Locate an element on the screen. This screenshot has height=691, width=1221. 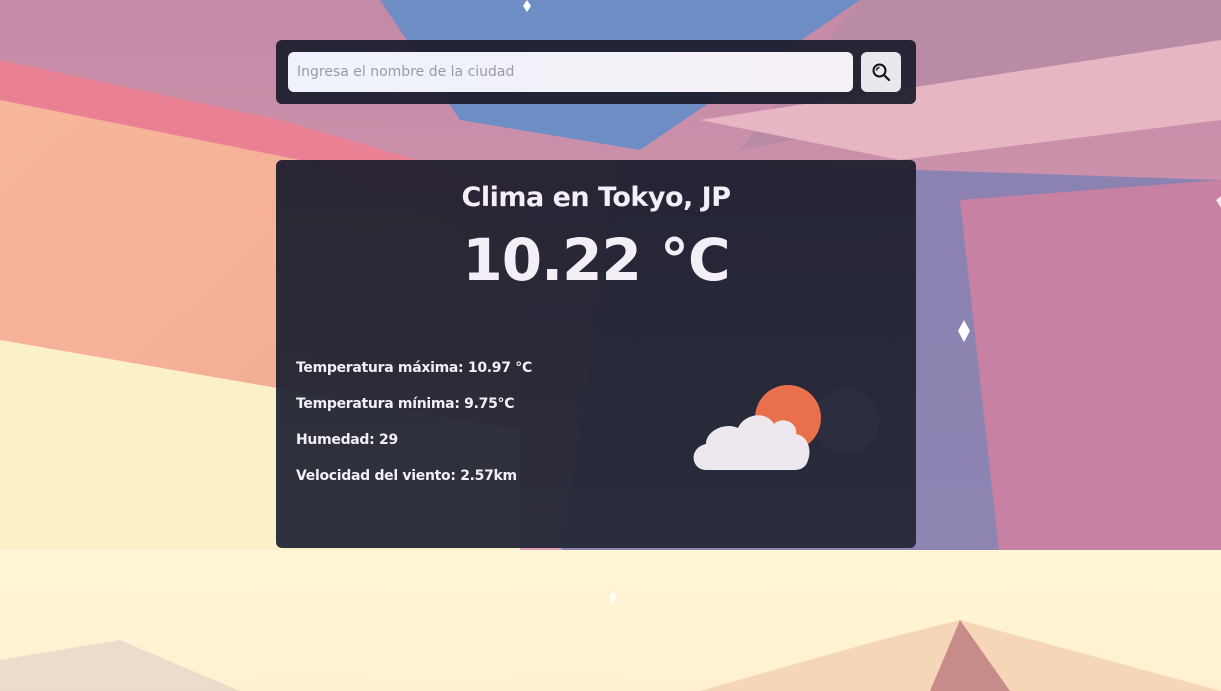
city-title: Clima en Tokyo, JP is located at coordinates (596, 197).